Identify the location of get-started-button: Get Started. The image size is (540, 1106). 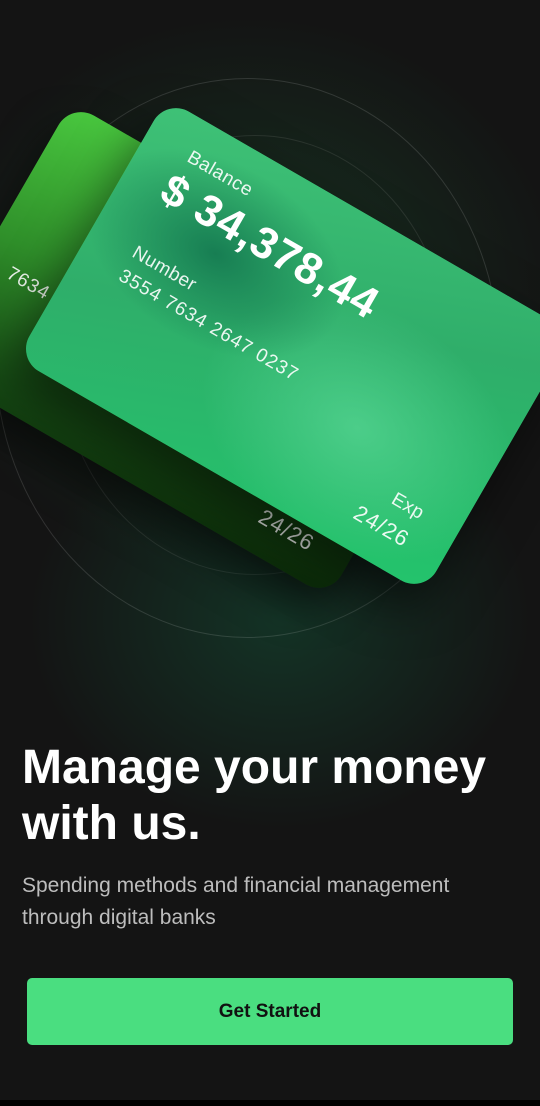
(270, 1011).